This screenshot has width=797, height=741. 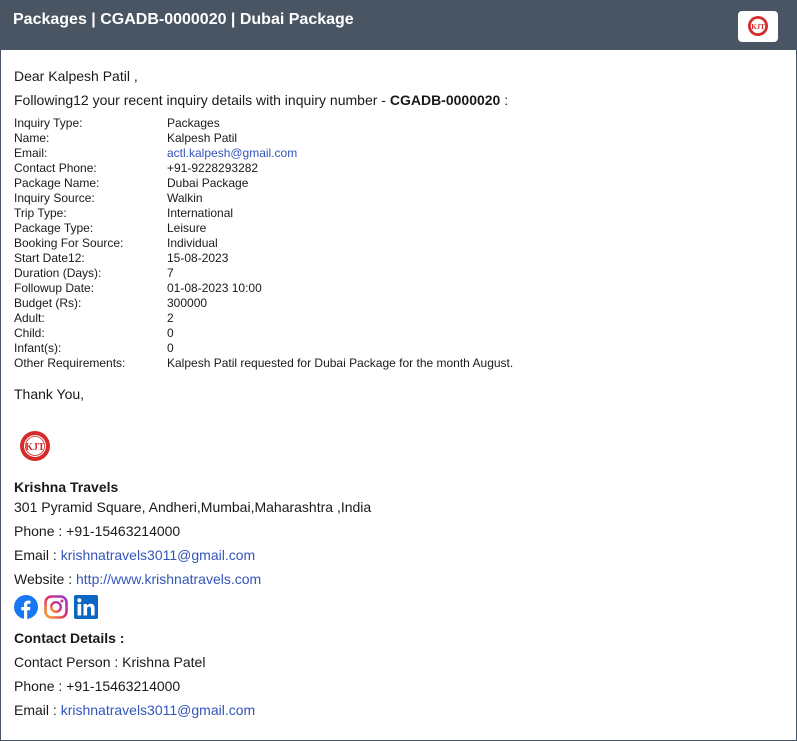 I want to click on contact-email-line: Email : krishnatravels3011@gmail.com, so click(x=134, y=710).